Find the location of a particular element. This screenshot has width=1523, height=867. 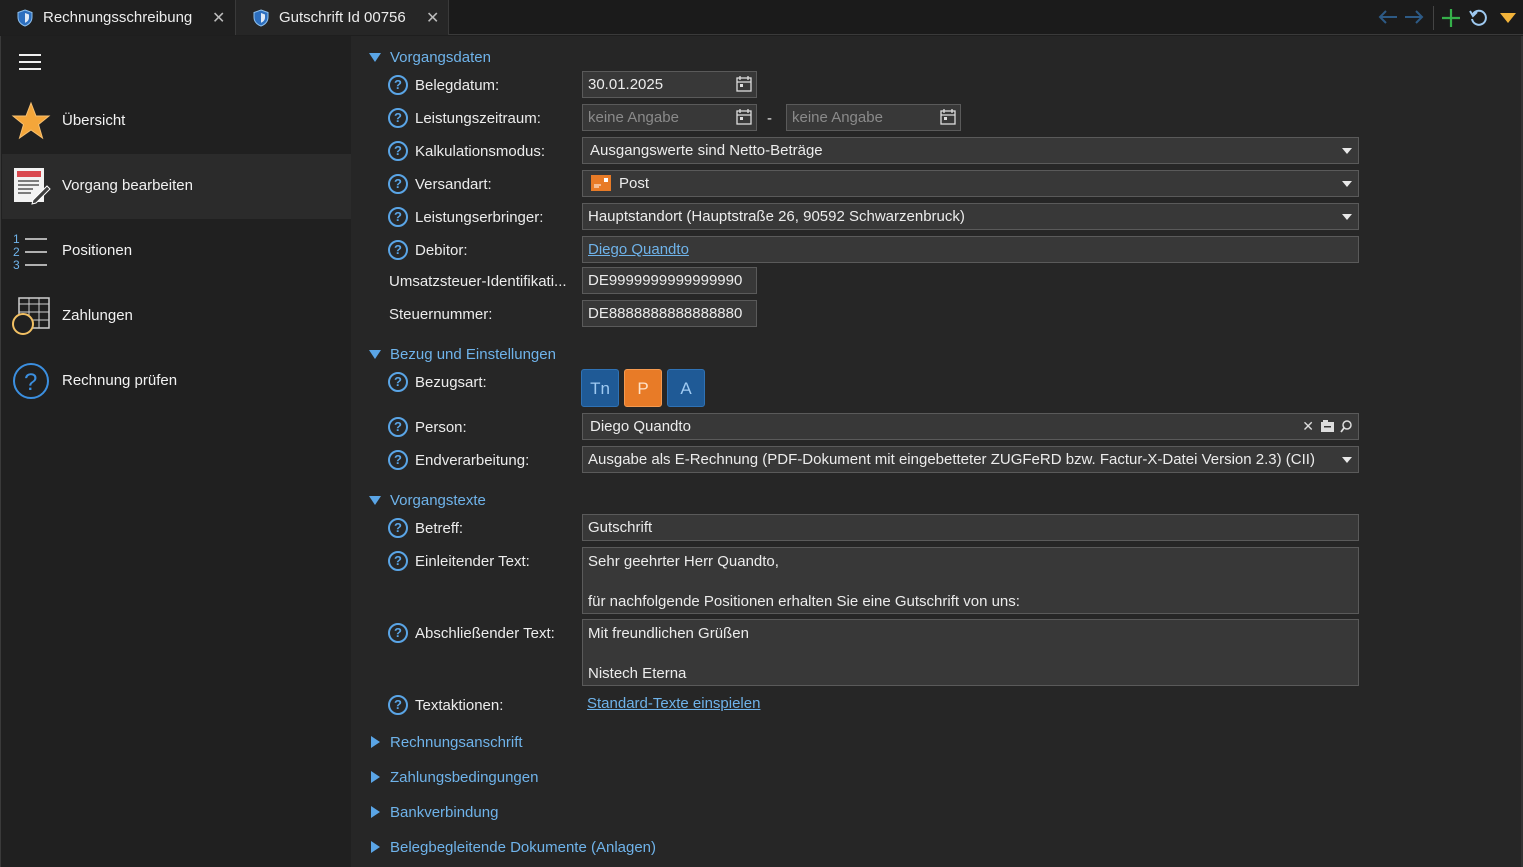

edit-document-icon is located at coordinates (32, 186).